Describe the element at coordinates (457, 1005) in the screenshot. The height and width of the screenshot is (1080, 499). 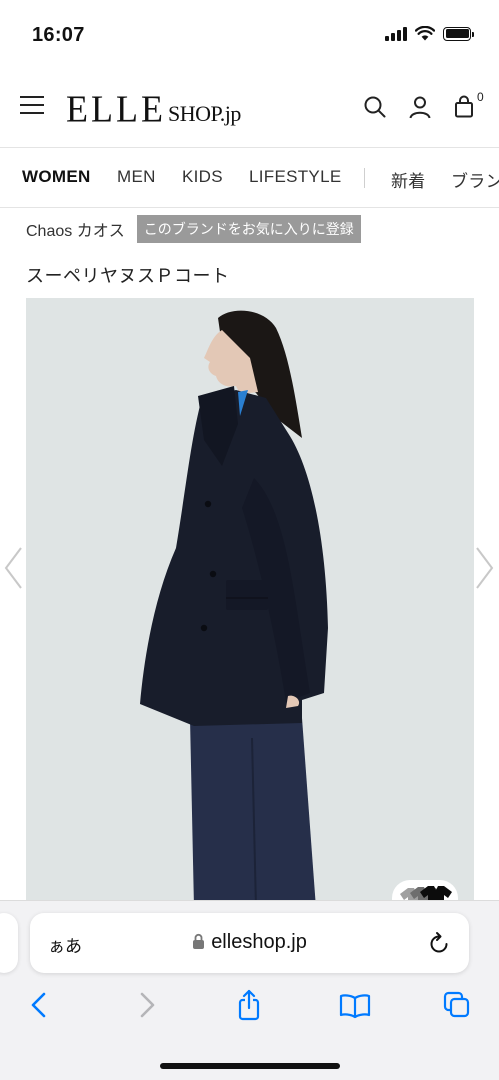
I see `tabs-icon` at that location.